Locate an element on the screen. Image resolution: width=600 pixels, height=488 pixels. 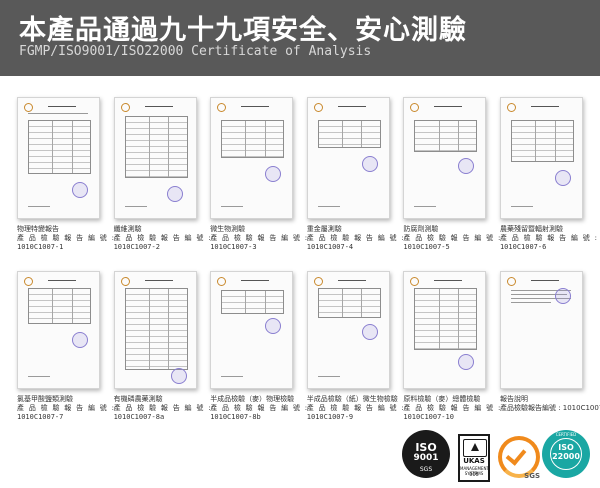
report-number: 1010C1007-2 is located at coordinates (136, 247).